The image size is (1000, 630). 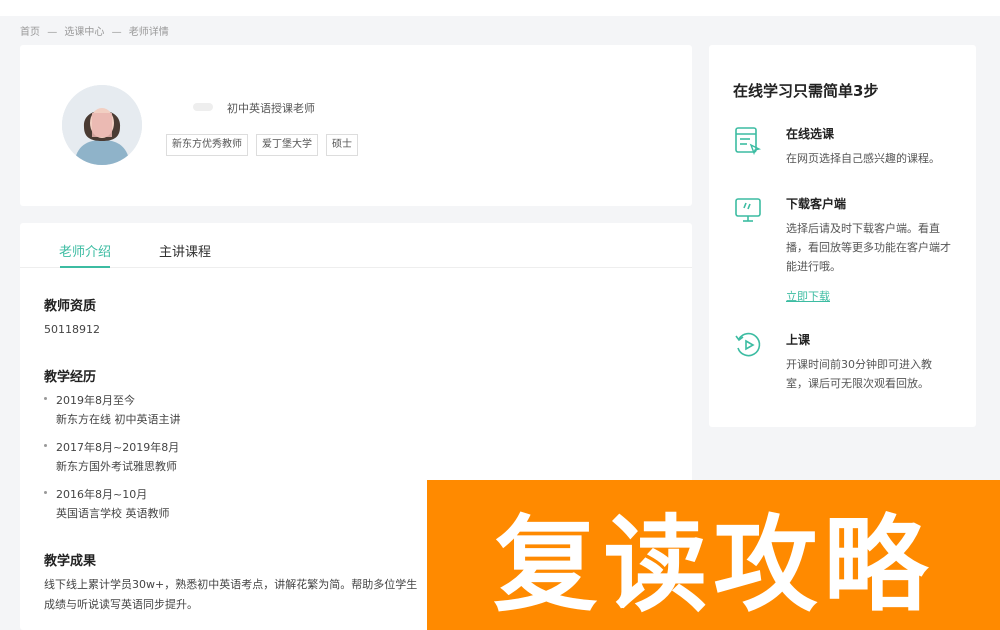 I want to click on tab-bar: 老师介绍 主讲课程, so click(x=356, y=245).